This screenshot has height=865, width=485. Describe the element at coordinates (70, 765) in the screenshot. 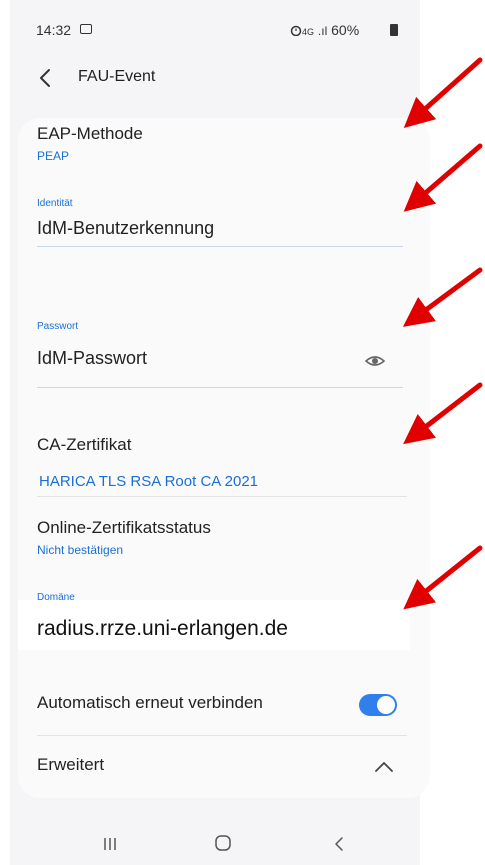

I see `advanced-label: Erweitert` at that location.